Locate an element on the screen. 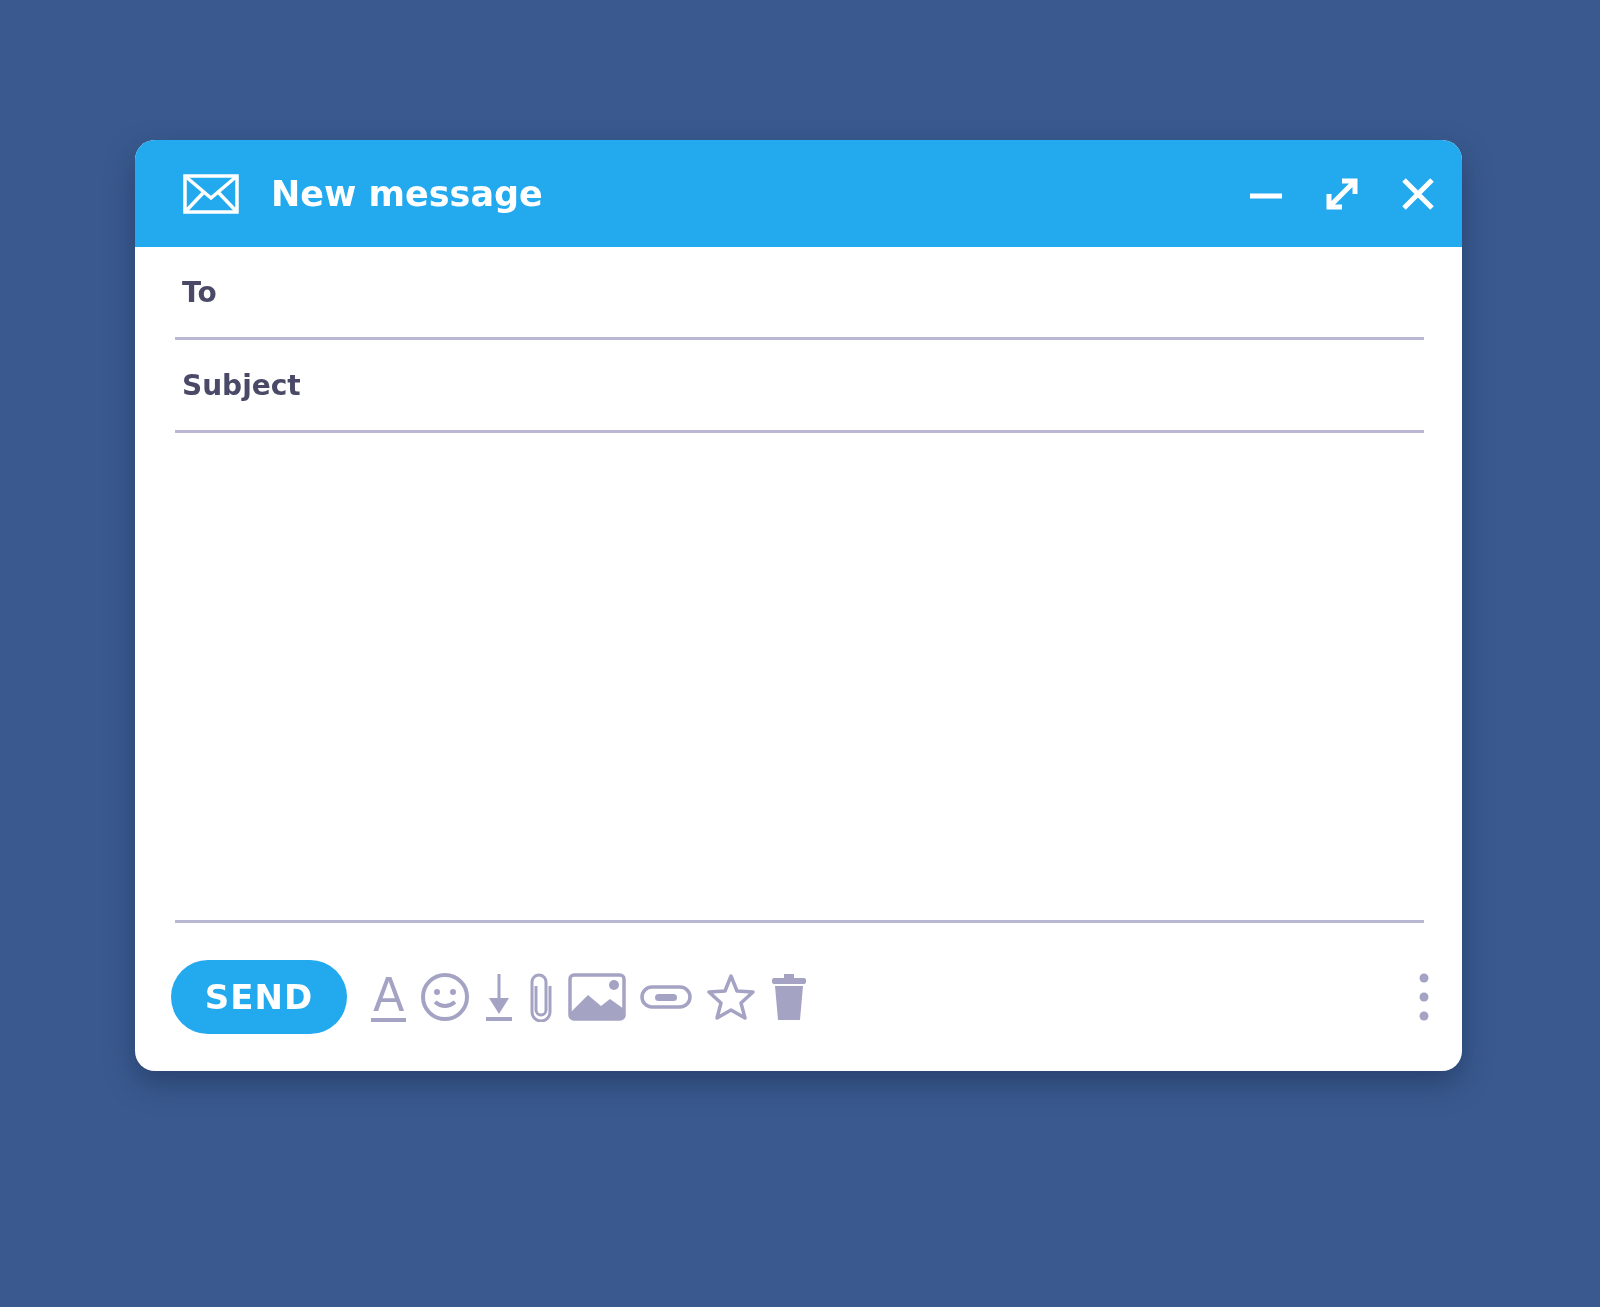 This screenshot has width=1600, height=1307. image-icon is located at coordinates (597, 997).